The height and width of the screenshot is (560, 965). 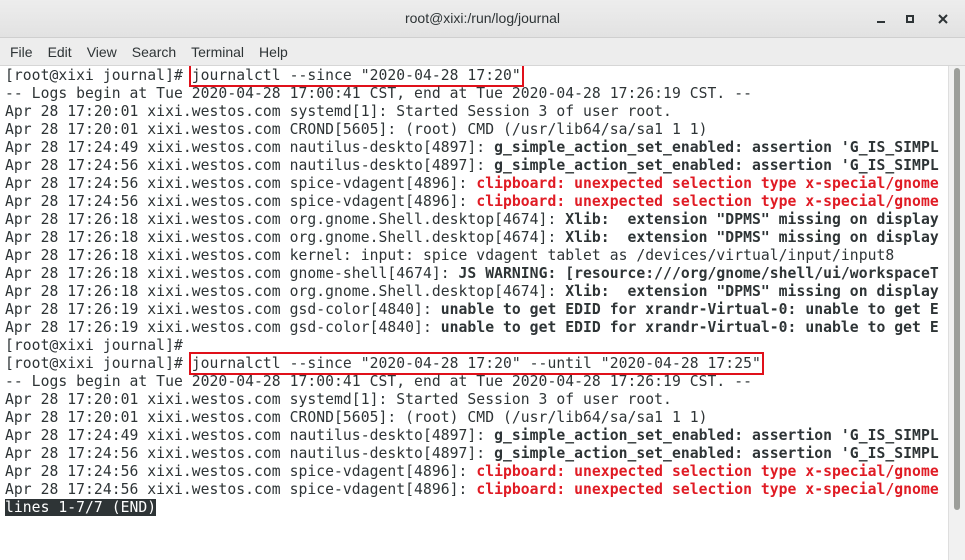 I want to click on pager-status-text: lines 1-7/7 (END), so click(x=81, y=507).